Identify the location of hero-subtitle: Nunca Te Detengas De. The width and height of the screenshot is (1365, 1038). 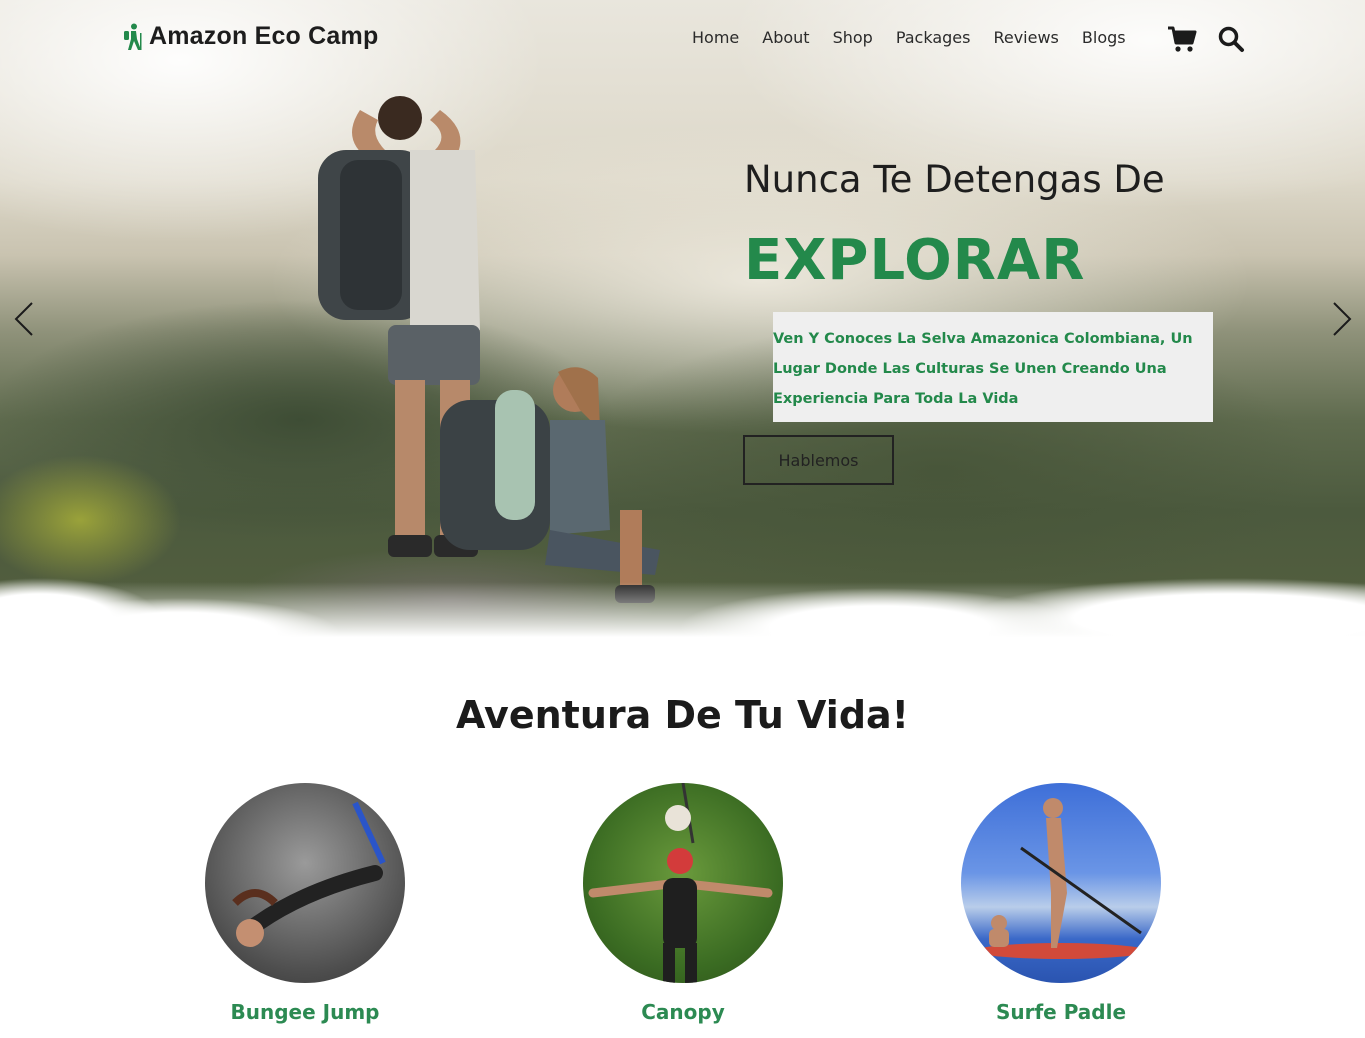
(954, 179).